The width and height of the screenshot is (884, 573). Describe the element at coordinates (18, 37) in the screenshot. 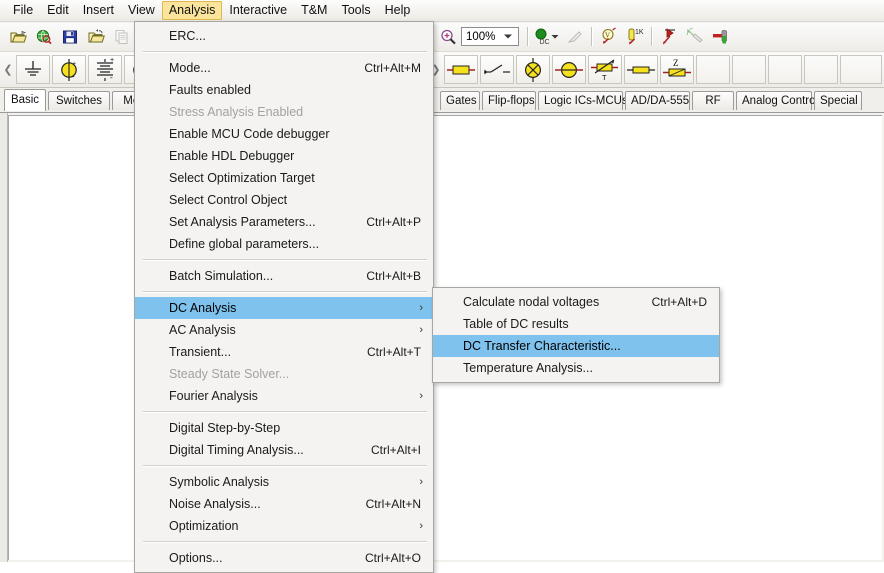

I see `open-folder-icon` at that location.